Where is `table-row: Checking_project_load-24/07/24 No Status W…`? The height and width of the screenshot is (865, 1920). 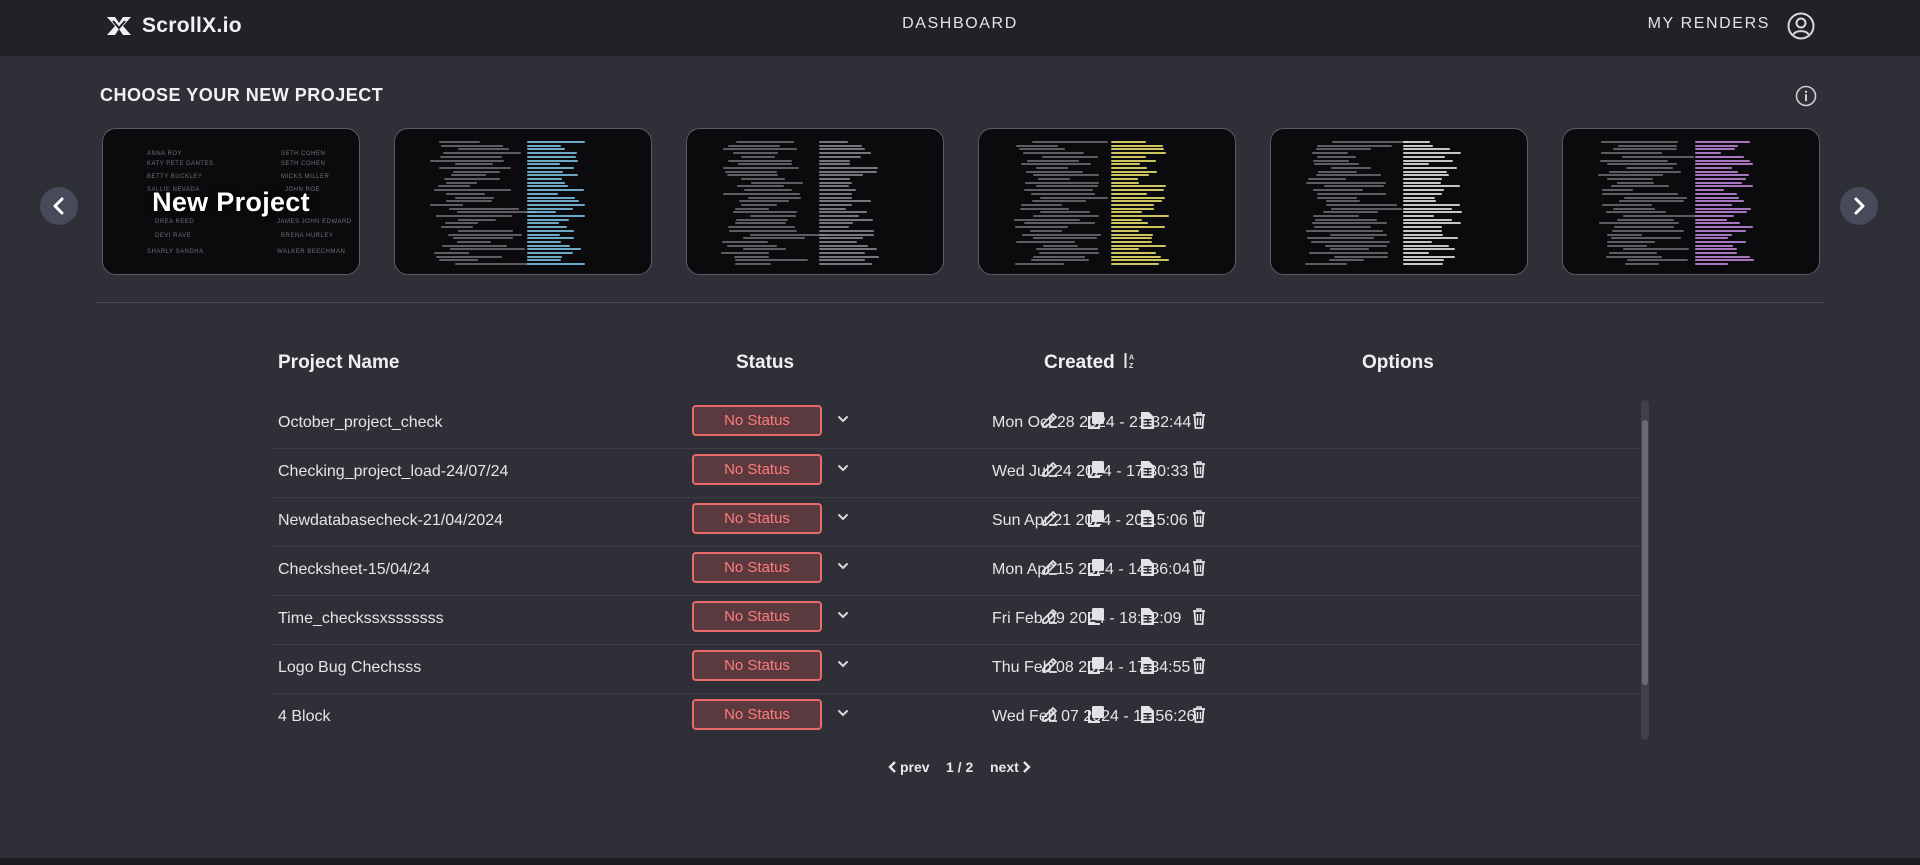
table-row: Checking_project_load-24/07/24 No Status W… is located at coordinates (958, 473).